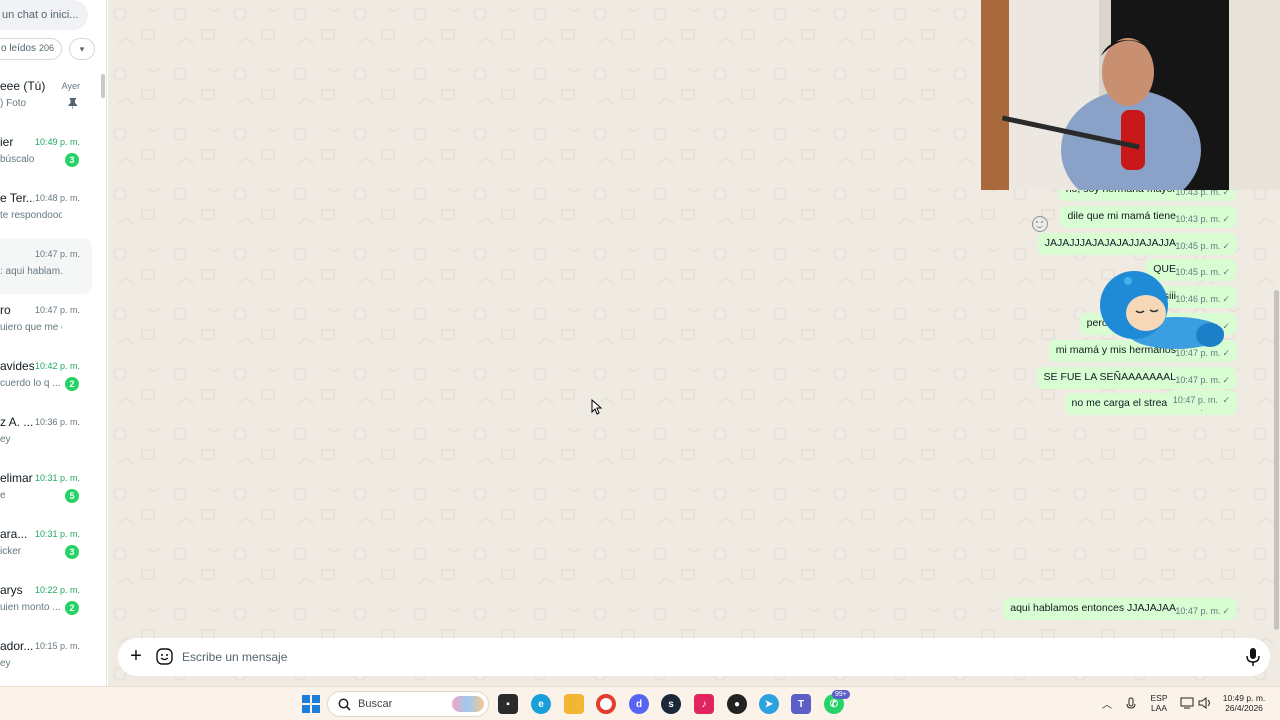  I want to click on message-text: JAJAJJJAJAJAJAJJAJAJJA, so click(1110, 242).